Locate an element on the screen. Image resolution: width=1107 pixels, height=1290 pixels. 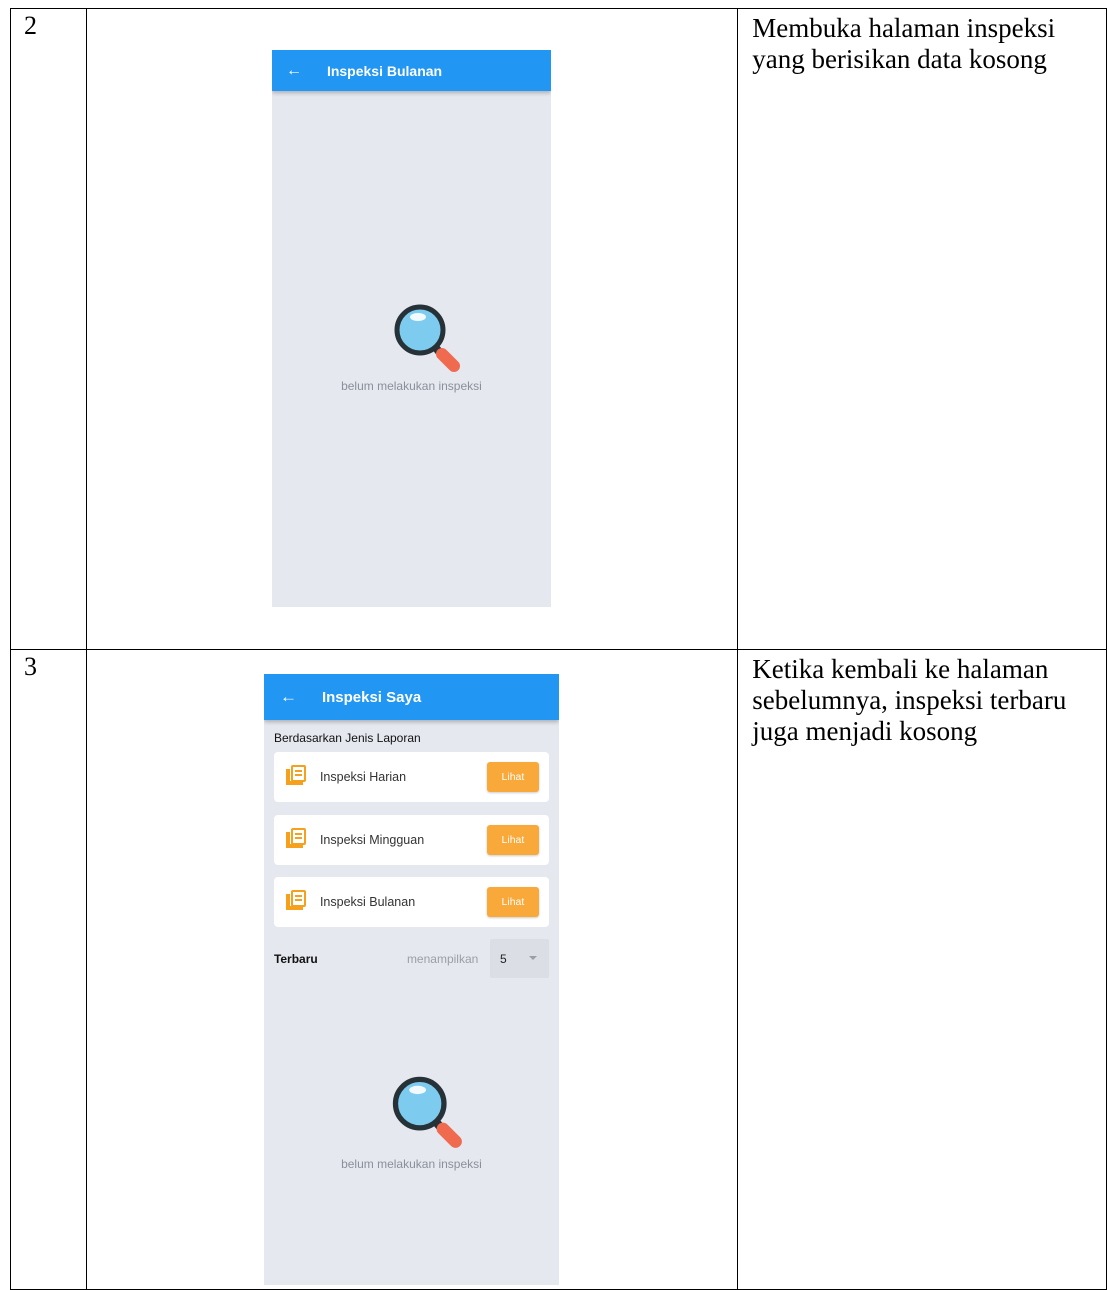
report-card-bulanan: Inspeksi Bulanan Lihat is located at coordinates (411, 902).